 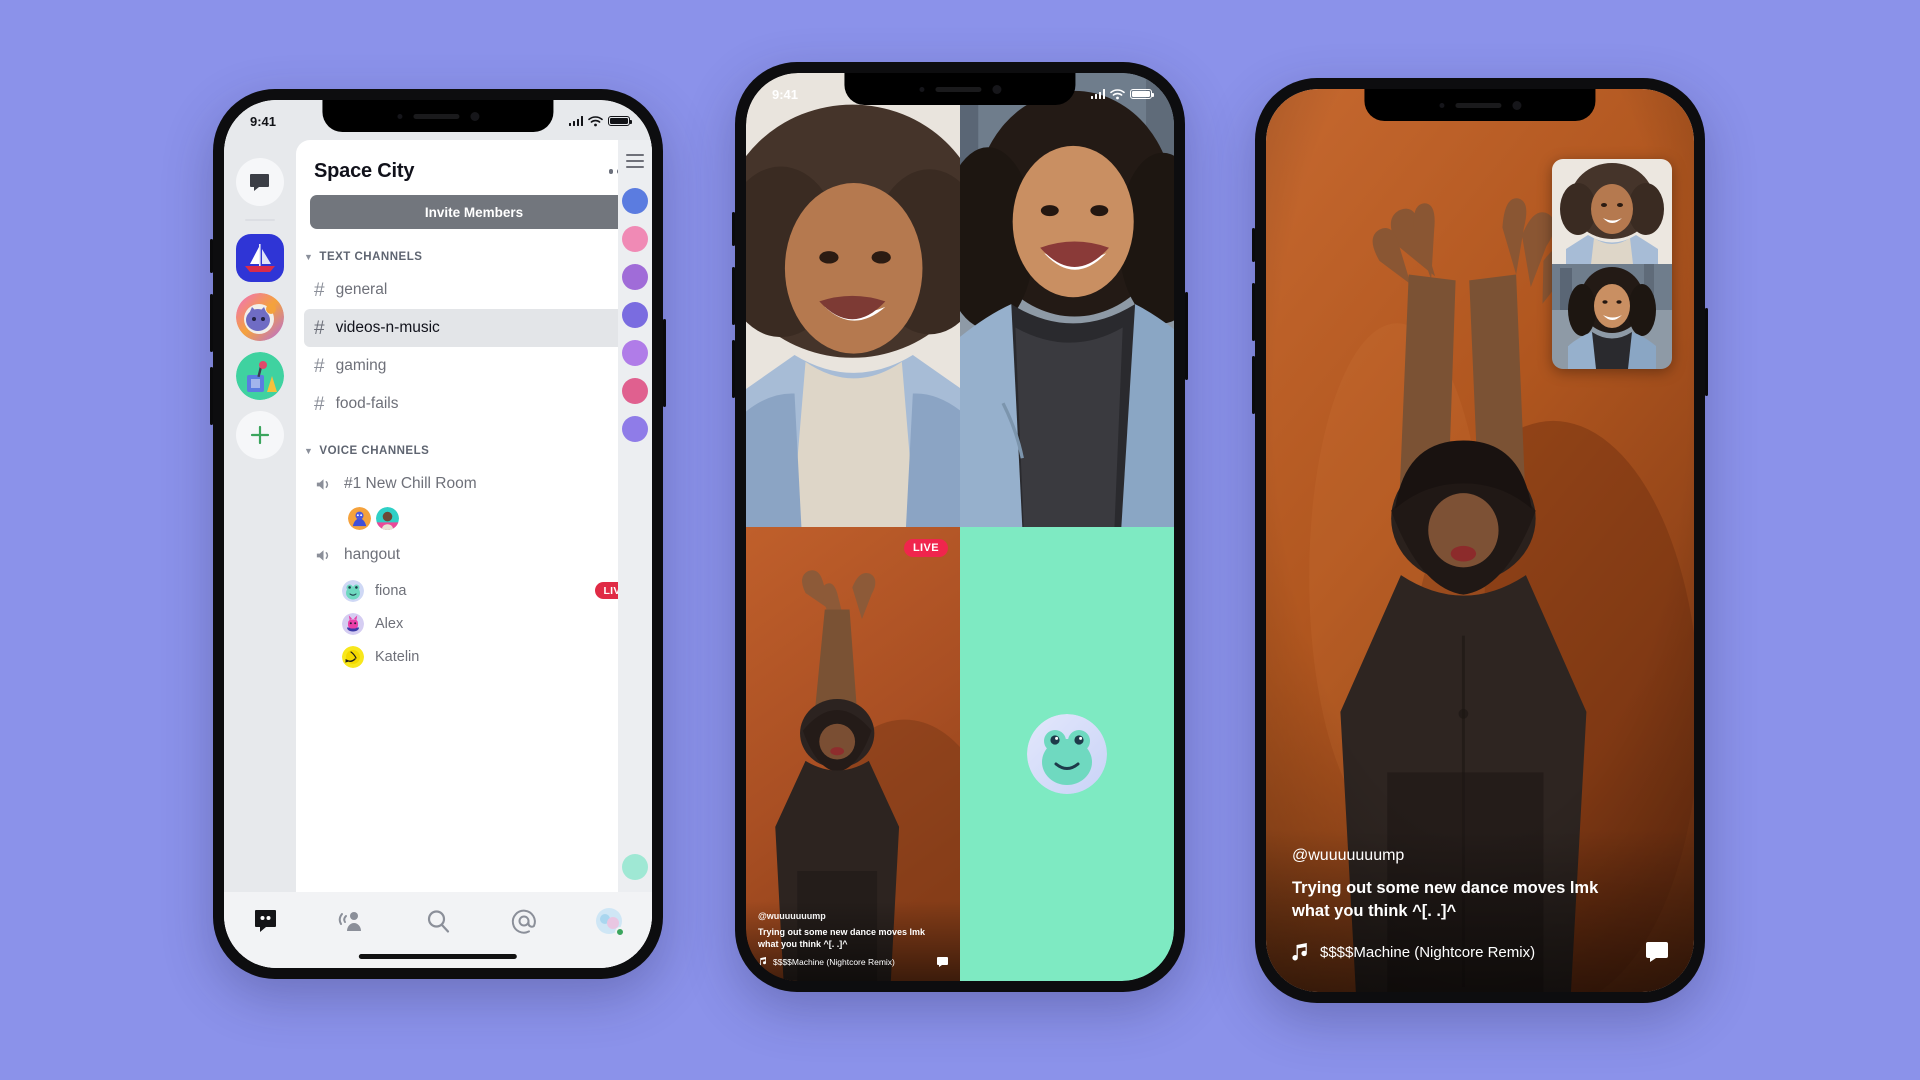 What do you see at coordinates (474, 656) in the screenshot?
I see `list-item-member-katelin: Katelin` at bounding box center [474, 656].